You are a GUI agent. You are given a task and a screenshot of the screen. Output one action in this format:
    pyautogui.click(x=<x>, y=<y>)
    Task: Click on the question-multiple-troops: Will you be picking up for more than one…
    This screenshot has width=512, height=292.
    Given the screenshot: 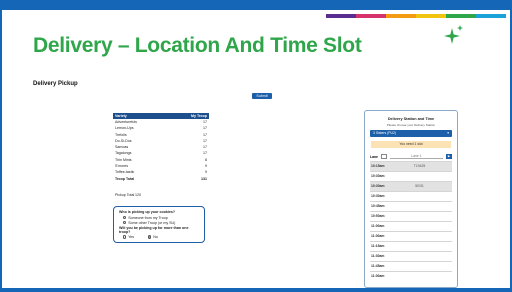 What is the action you would take?
    pyautogui.click(x=154, y=229)
    